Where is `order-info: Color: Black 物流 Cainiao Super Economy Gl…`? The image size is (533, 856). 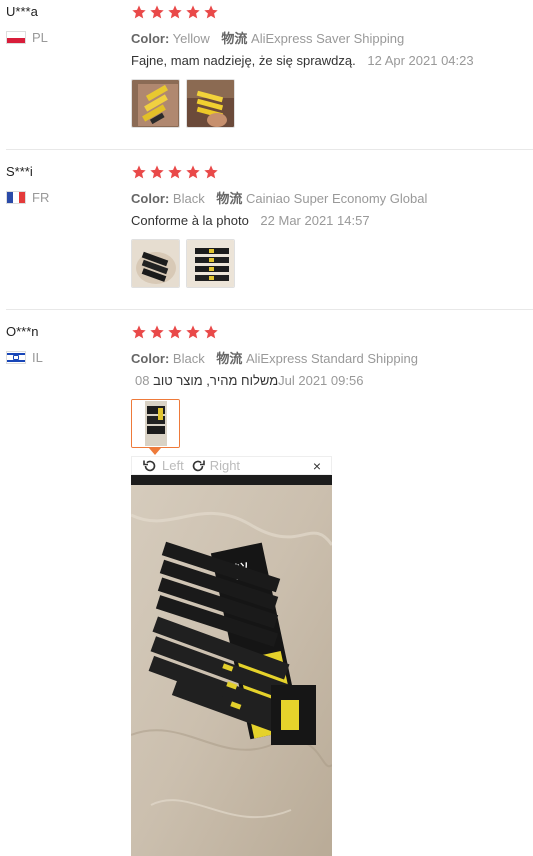
order-info: Color: Black 物流 Cainiao Super Economy Gl… is located at coordinates (279, 197).